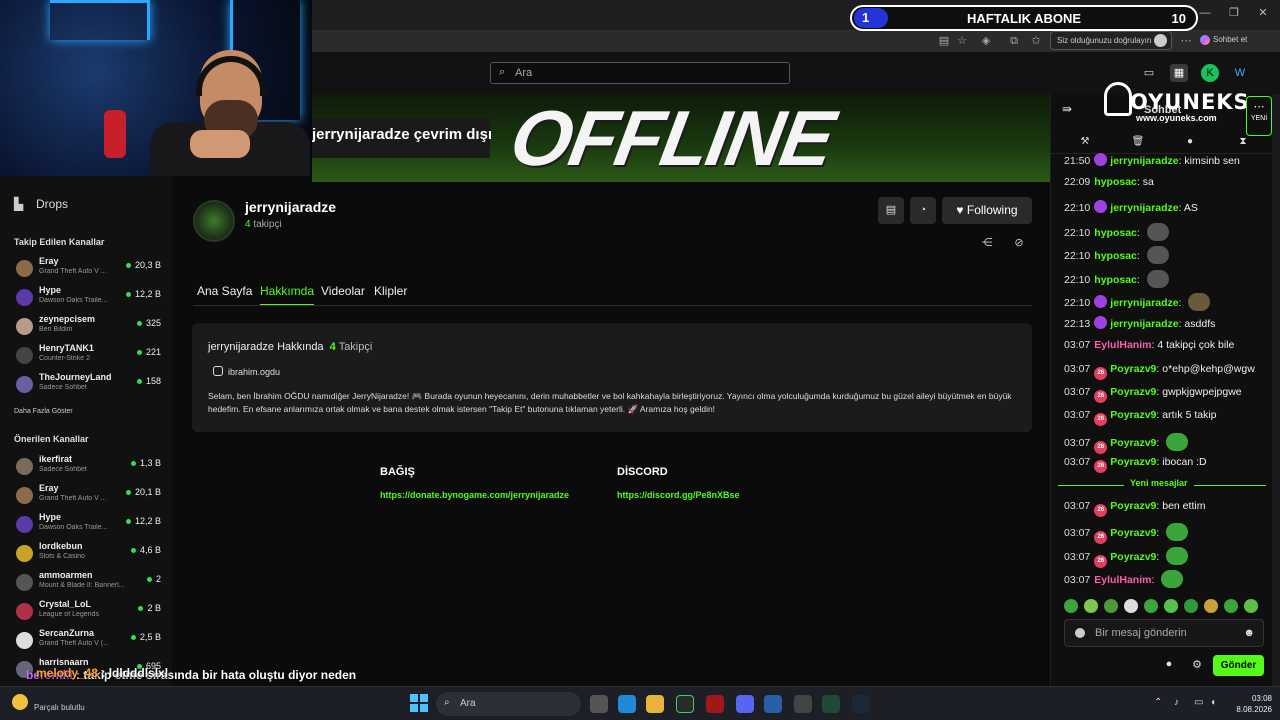  Describe the element at coordinates (745, 704) in the screenshot. I see `discord-icon` at that location.